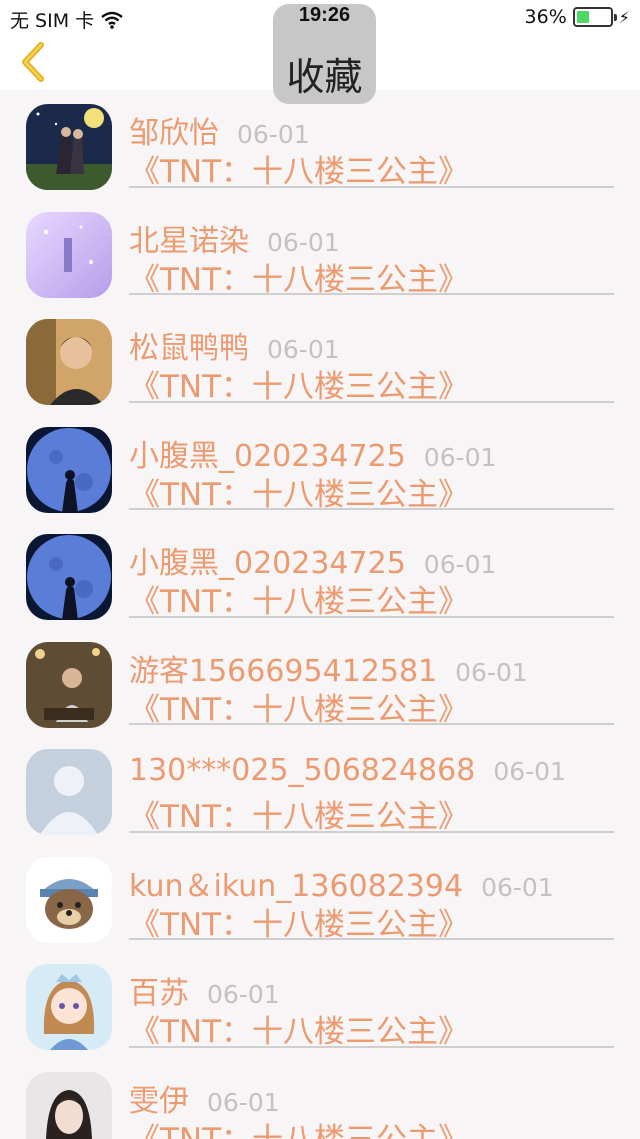 This screenshot has width=640, height=1139. I want to click on list-item: kun＆ikun_136082394 06-01 《TNT：十八楼三公主》, so click(320, 897).